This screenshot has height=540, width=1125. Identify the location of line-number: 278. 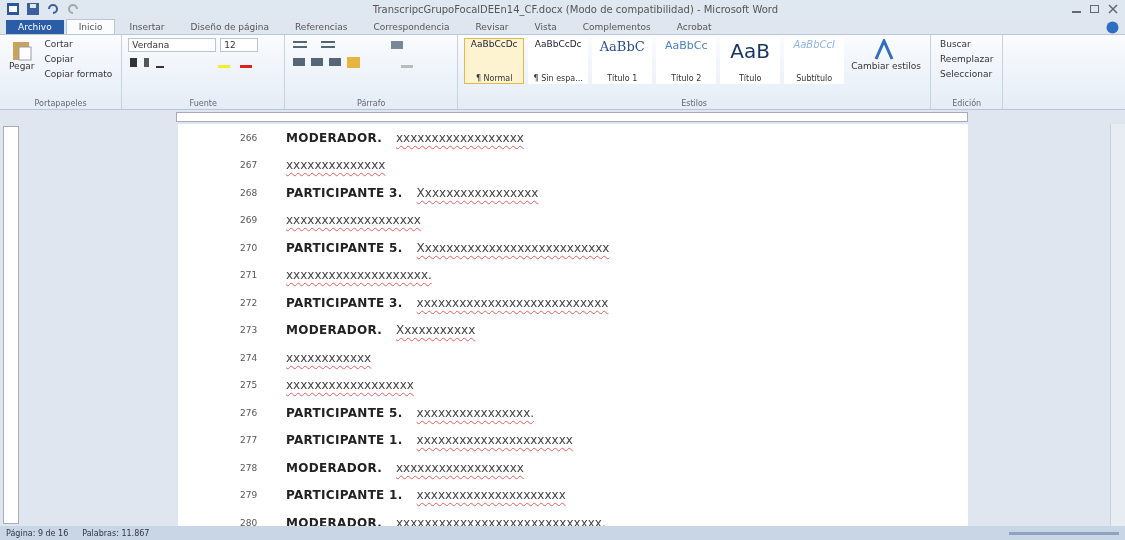
(249, 467).